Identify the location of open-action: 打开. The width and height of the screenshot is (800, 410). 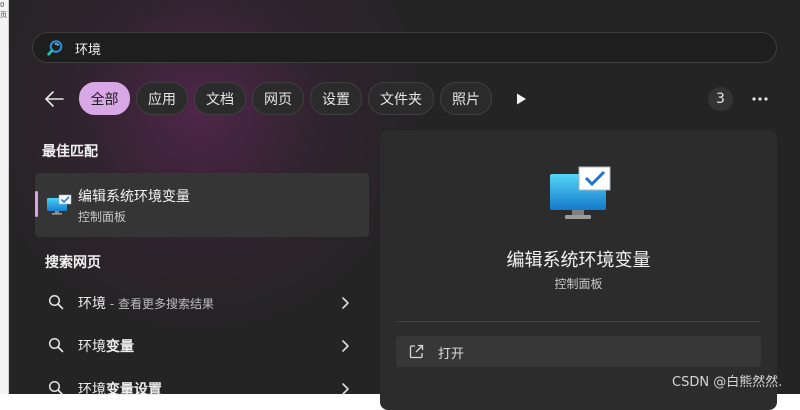
(578, 351).